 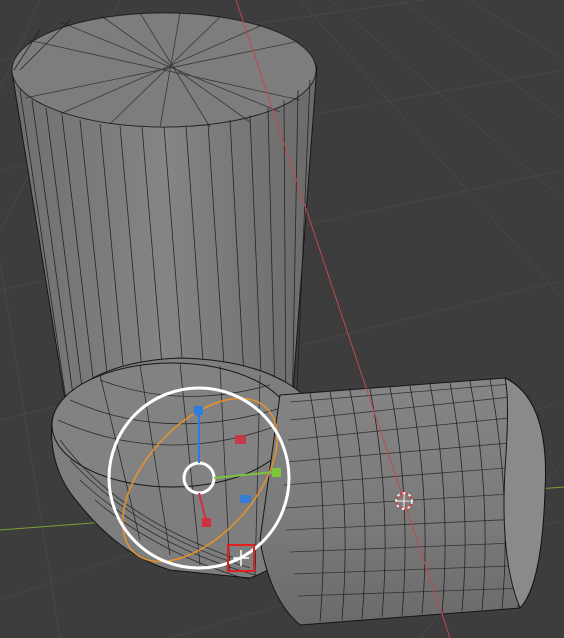 I want to click on y-axis-handle, so click(x=276, y=472).